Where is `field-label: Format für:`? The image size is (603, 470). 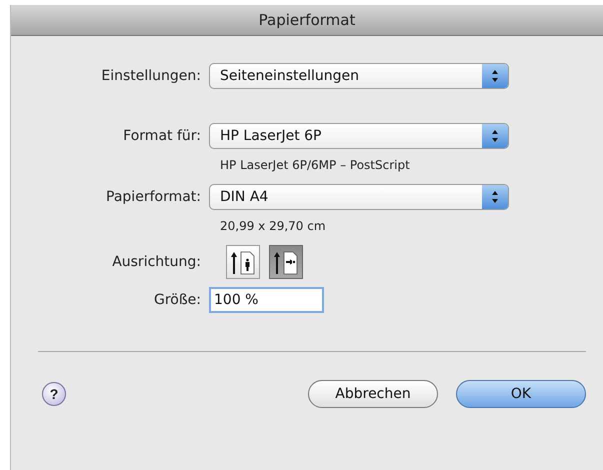
field-label: Format für: is located at coordinates (161, 136).